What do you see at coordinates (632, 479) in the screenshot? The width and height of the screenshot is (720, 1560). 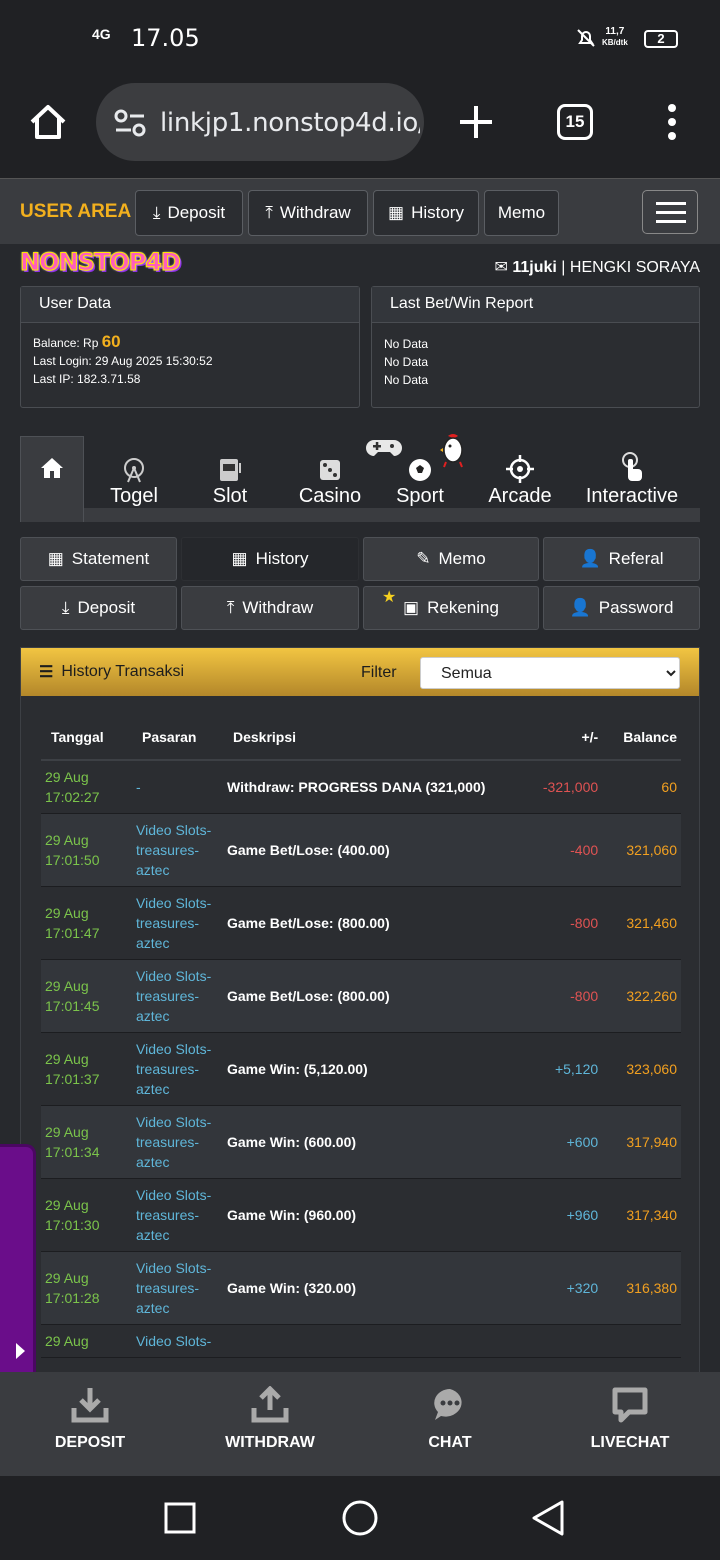 I see `tab-interactive: Interactive` at bounding box center [632, 479].